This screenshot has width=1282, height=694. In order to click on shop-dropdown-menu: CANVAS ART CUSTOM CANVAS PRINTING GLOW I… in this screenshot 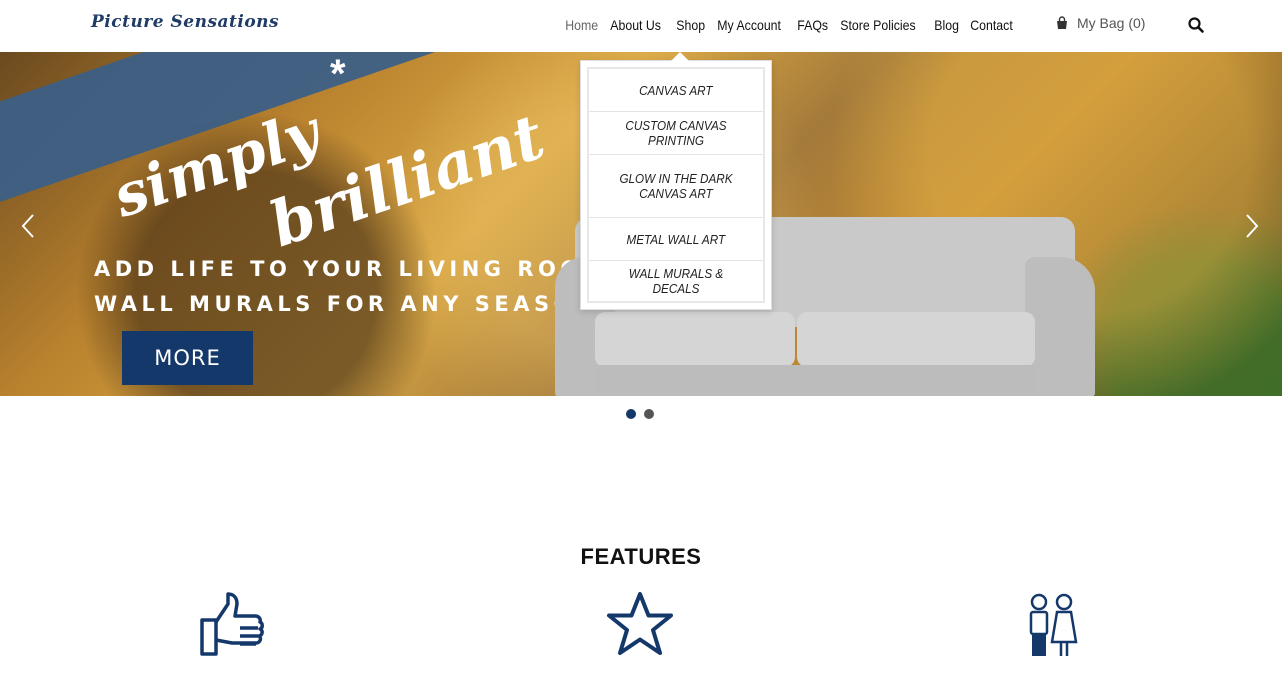, I will do `click(676, 181)`.